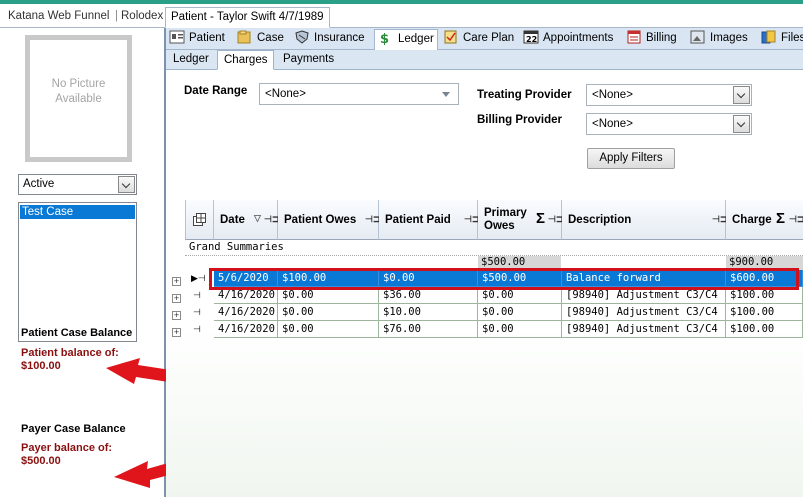 This screenshot has height=497, width=803. Describe the element at coordinates (578, 38) in the screenshot. I see `tab-appointments-label: Appointments` at that location.